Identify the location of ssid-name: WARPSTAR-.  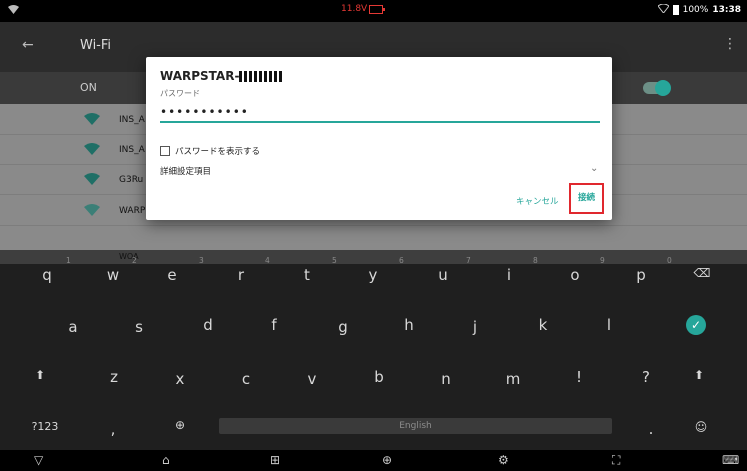
(200, 76).